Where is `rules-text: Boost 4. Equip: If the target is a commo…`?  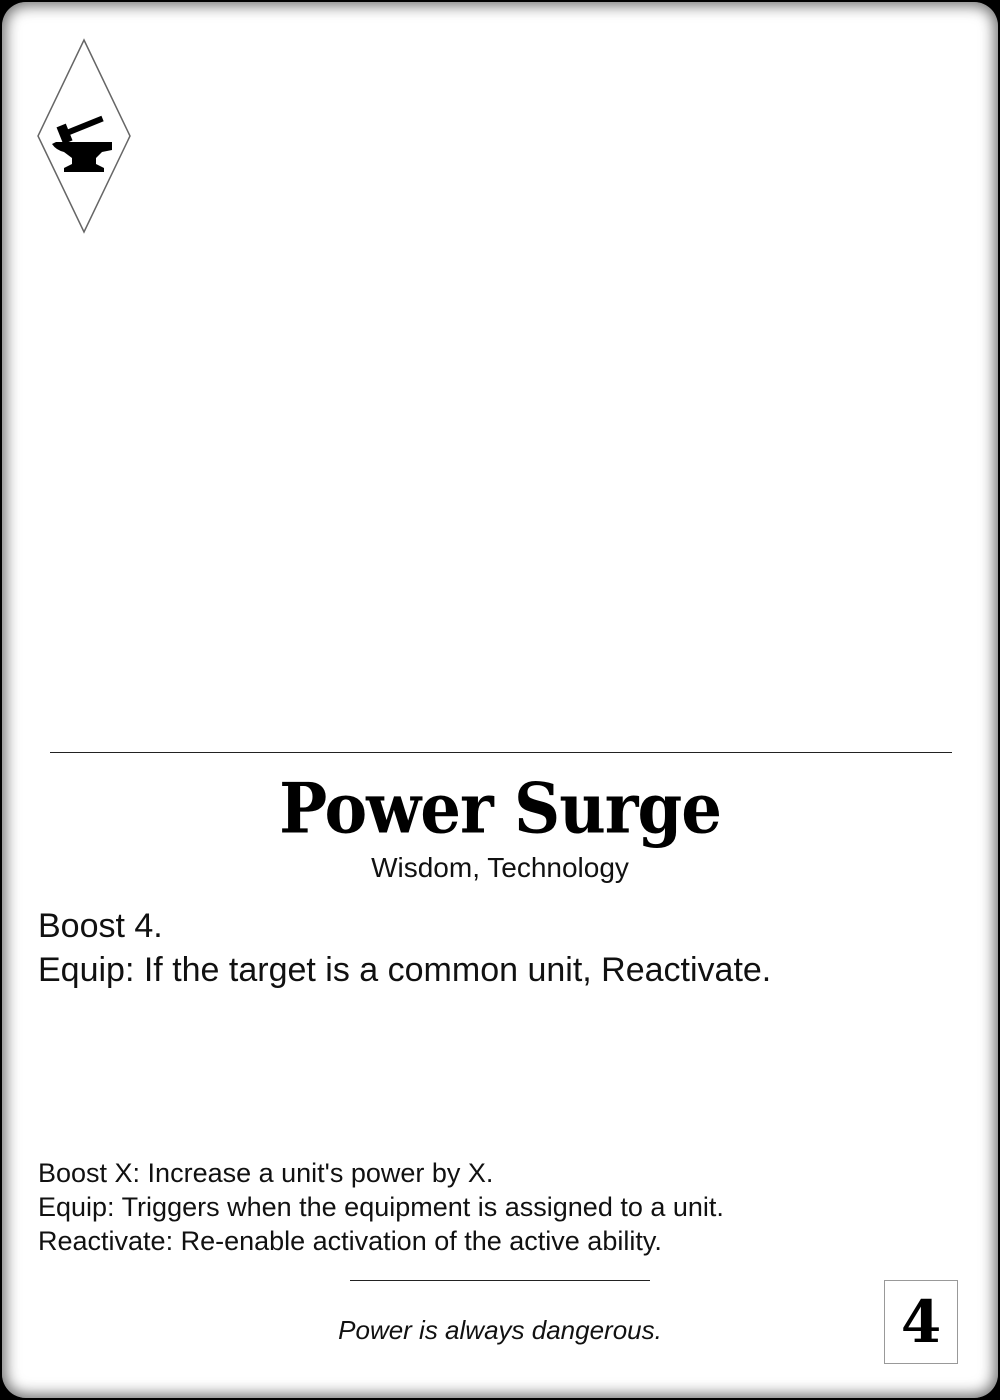 rules-text: Boost 4. Equip: If the target is a commo… is located at coordinates (498, 948).